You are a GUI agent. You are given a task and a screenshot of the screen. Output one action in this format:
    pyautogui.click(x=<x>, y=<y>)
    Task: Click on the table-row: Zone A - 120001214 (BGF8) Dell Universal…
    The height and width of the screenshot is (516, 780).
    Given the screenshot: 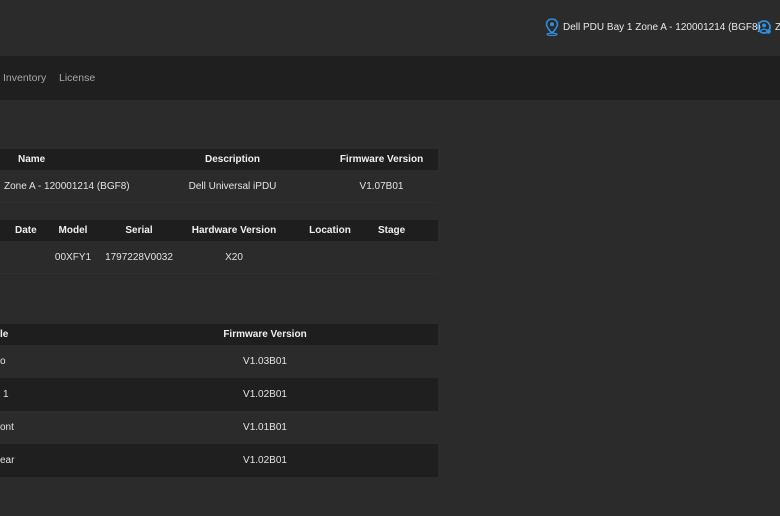 What is the action you would take?
    pyautogui.click(x=219, y=186)
    